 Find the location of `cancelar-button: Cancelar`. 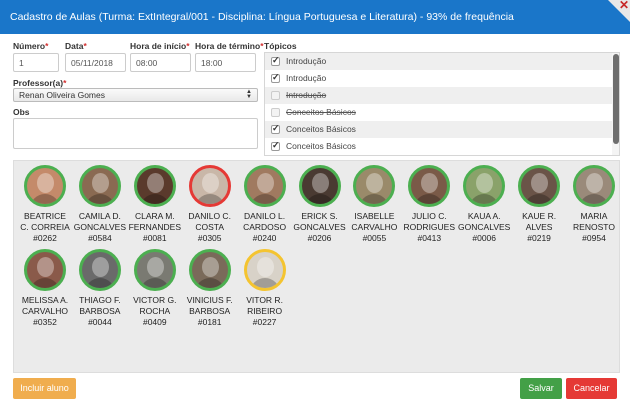

cancelar-button: Cancelar is located at coordinates (591, 388).